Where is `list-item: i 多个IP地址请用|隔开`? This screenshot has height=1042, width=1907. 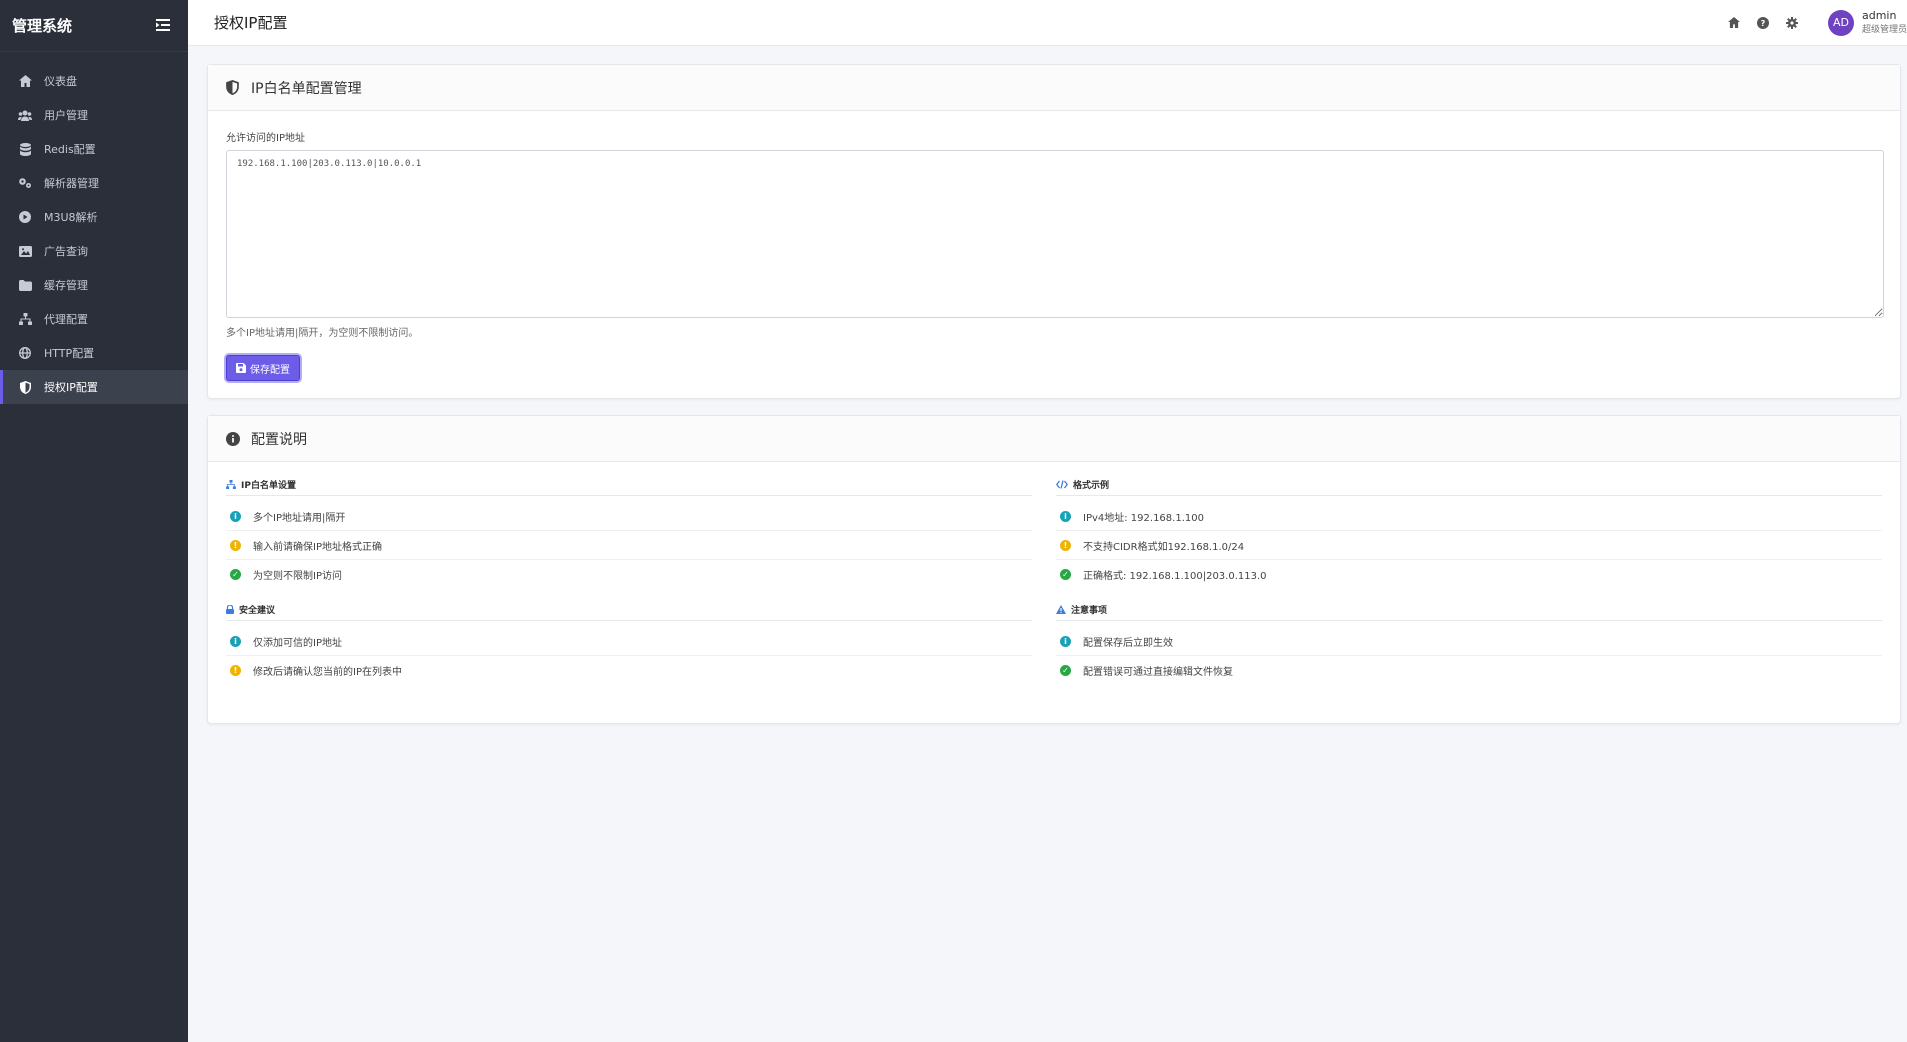
list-item: i 多个IP地址请用|隔开 is located at coordinates (629, 516).